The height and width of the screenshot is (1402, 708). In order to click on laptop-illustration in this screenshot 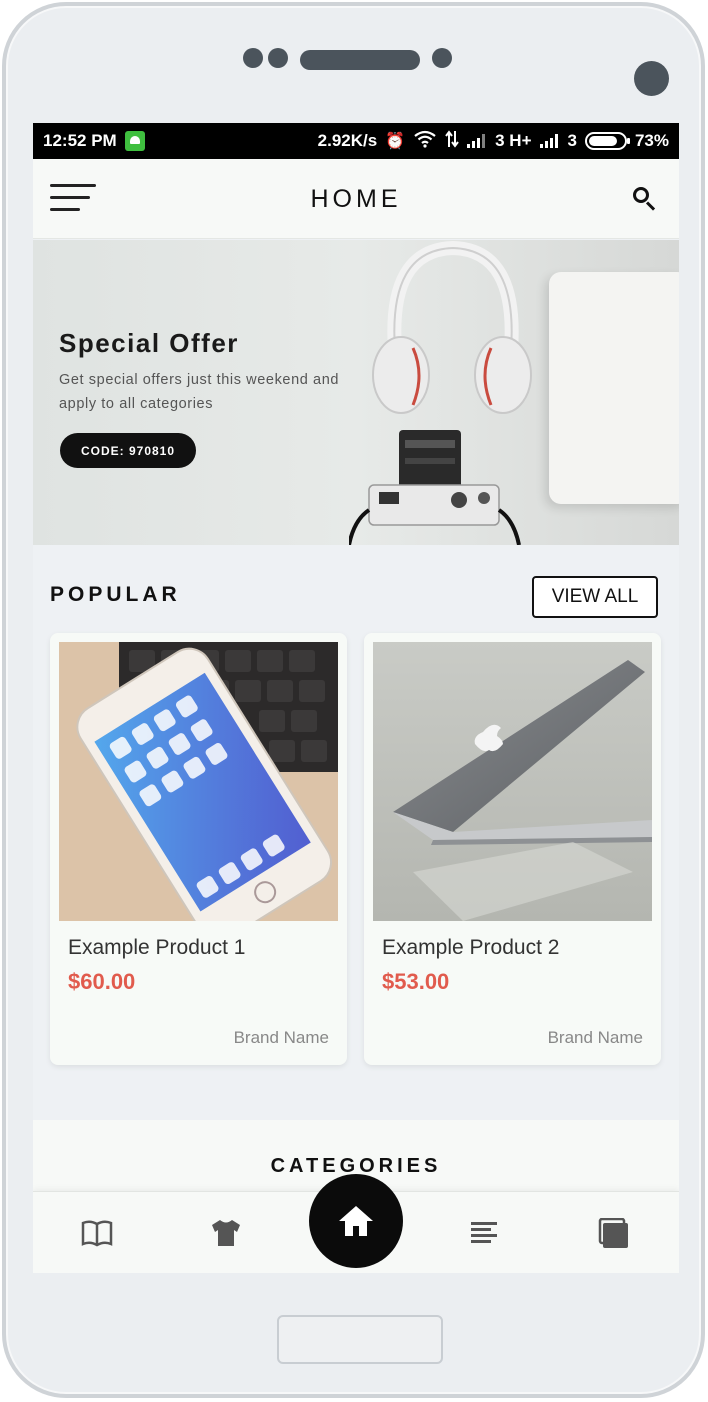, I will do `click(614, 388)`.